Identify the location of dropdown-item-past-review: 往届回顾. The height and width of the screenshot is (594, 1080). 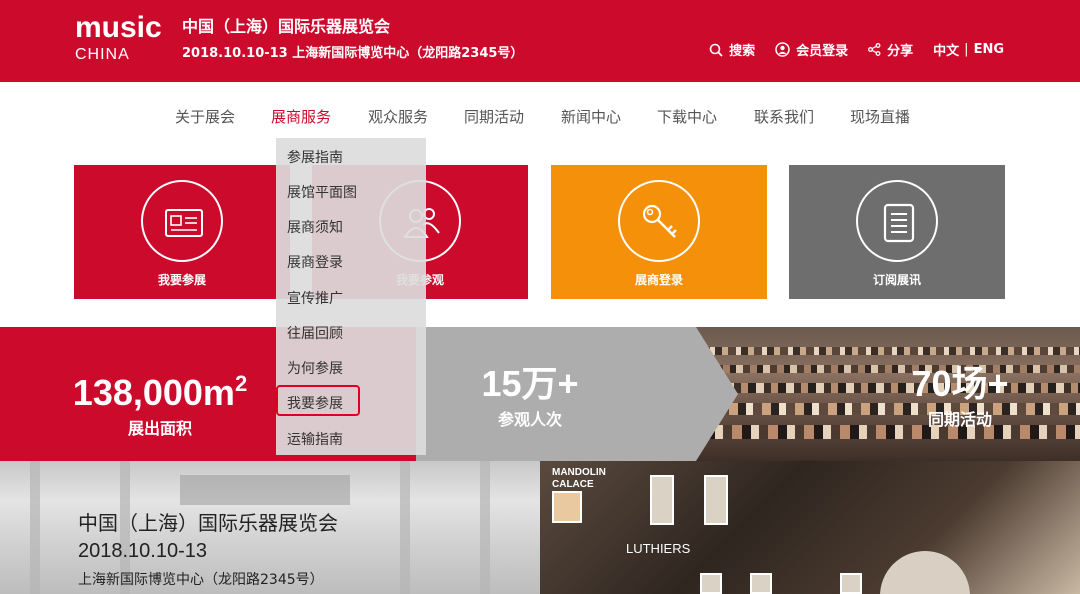
(315, 333).